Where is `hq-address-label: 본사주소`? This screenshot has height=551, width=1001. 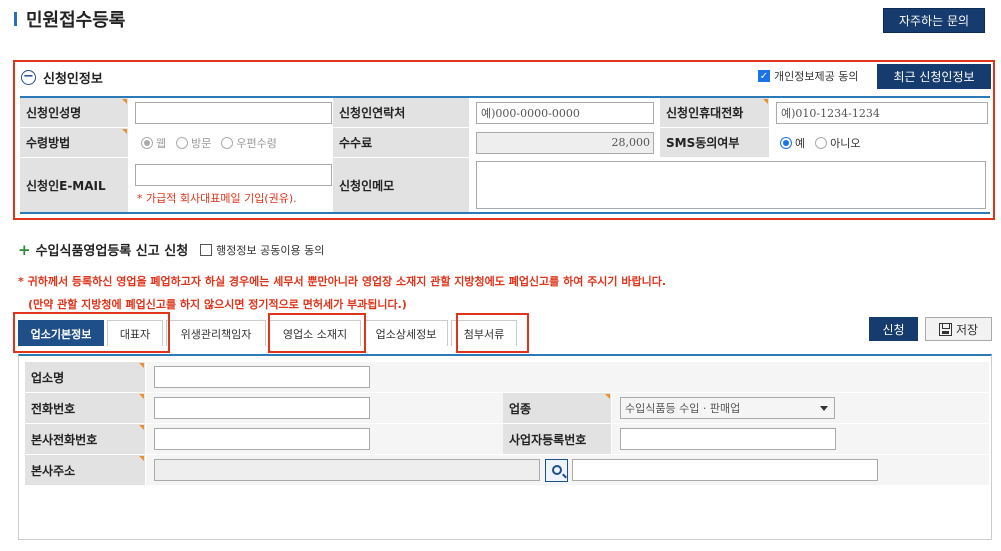 hq-address-label: 본사주소 is located at coordinates (53, 470).